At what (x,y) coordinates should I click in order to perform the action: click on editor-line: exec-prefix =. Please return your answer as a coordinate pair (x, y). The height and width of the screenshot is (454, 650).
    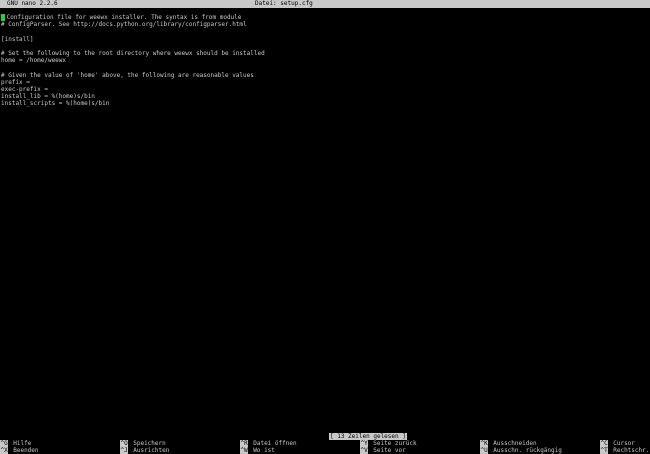
    Looking at the image, I should click on (325, 89).